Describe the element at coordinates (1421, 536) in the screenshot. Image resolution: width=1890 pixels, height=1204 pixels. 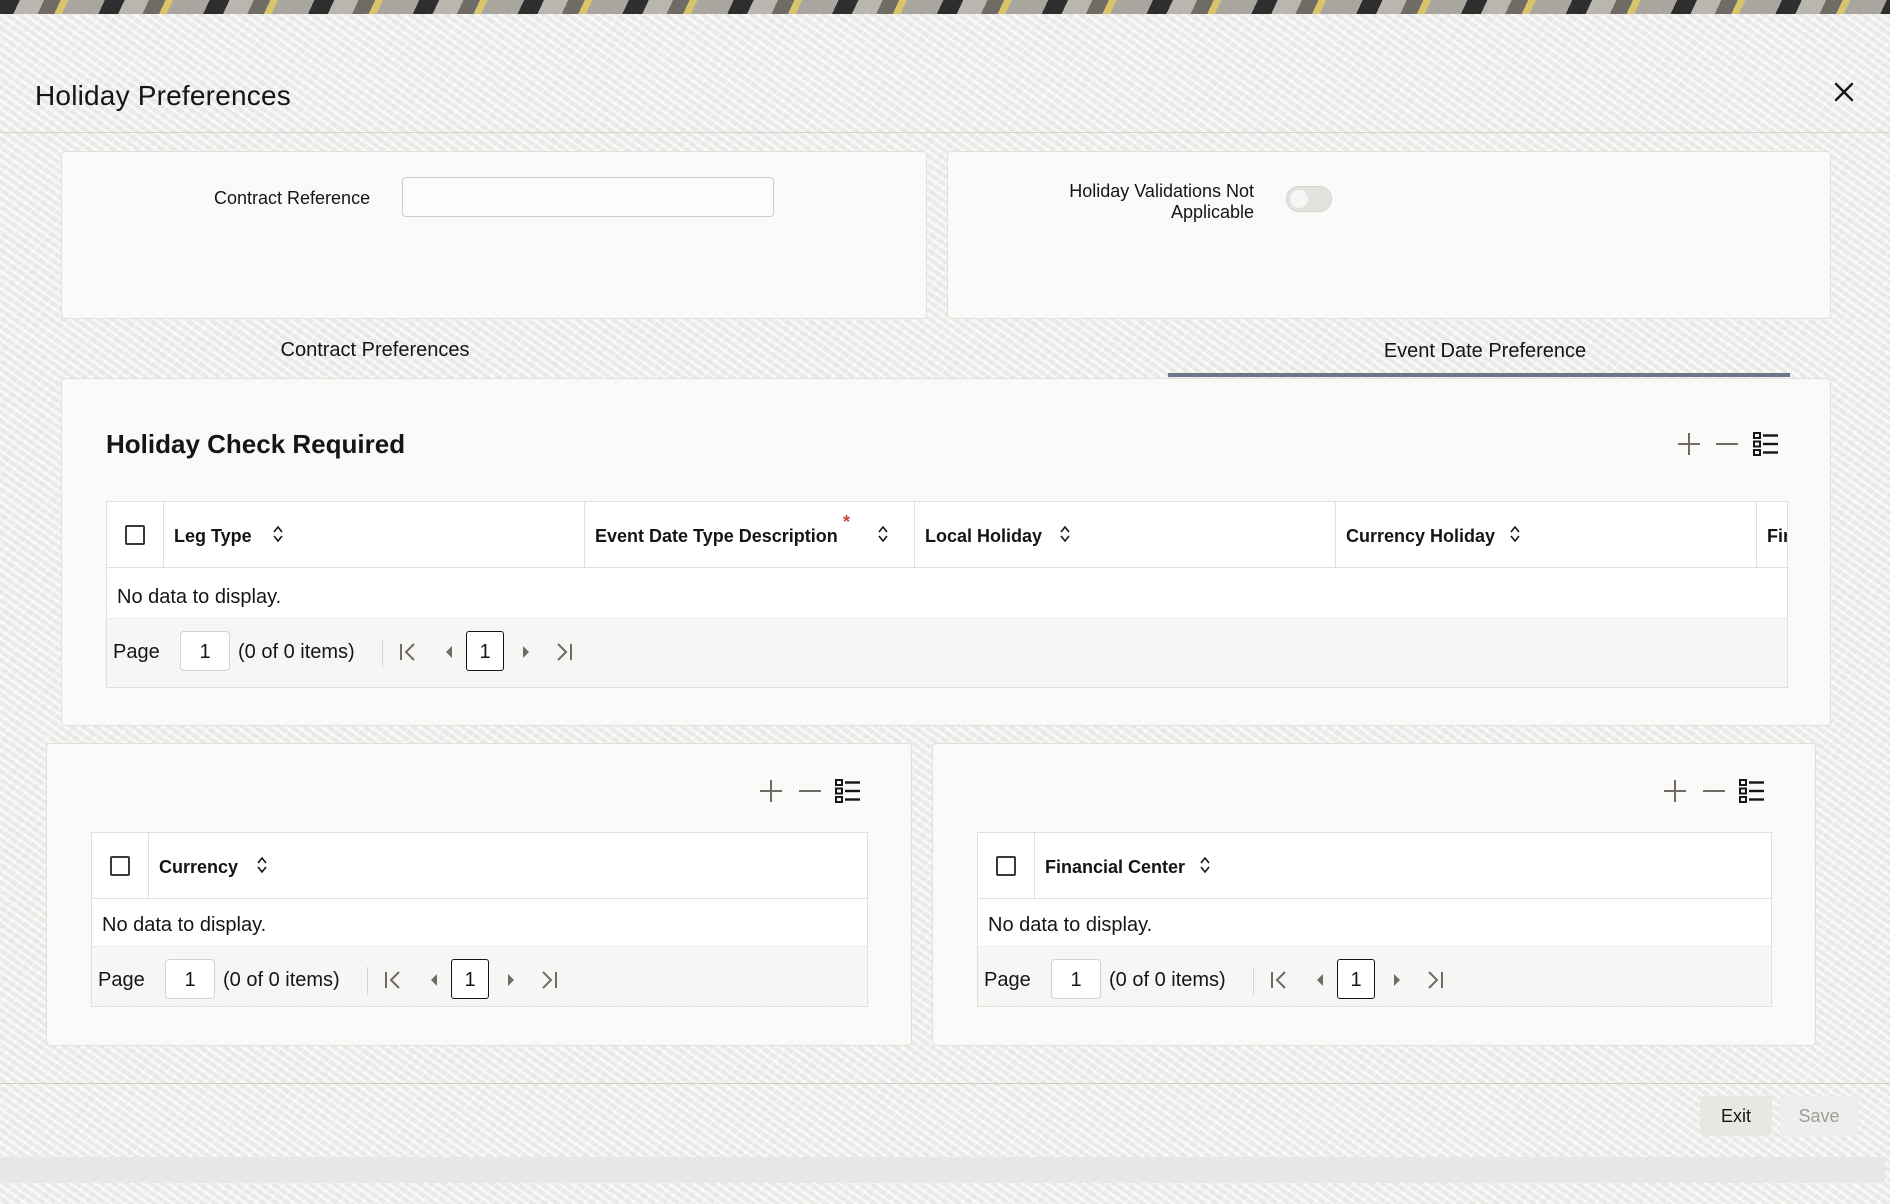
I see `column-label: Currency Holiday` at that location.